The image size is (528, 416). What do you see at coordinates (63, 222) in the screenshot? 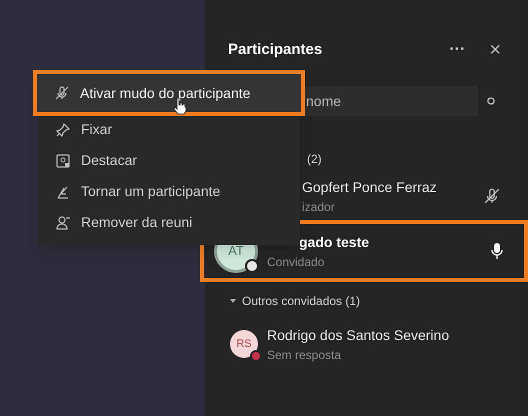
I see `person-remove-icon` at bounding box center [63, 222].